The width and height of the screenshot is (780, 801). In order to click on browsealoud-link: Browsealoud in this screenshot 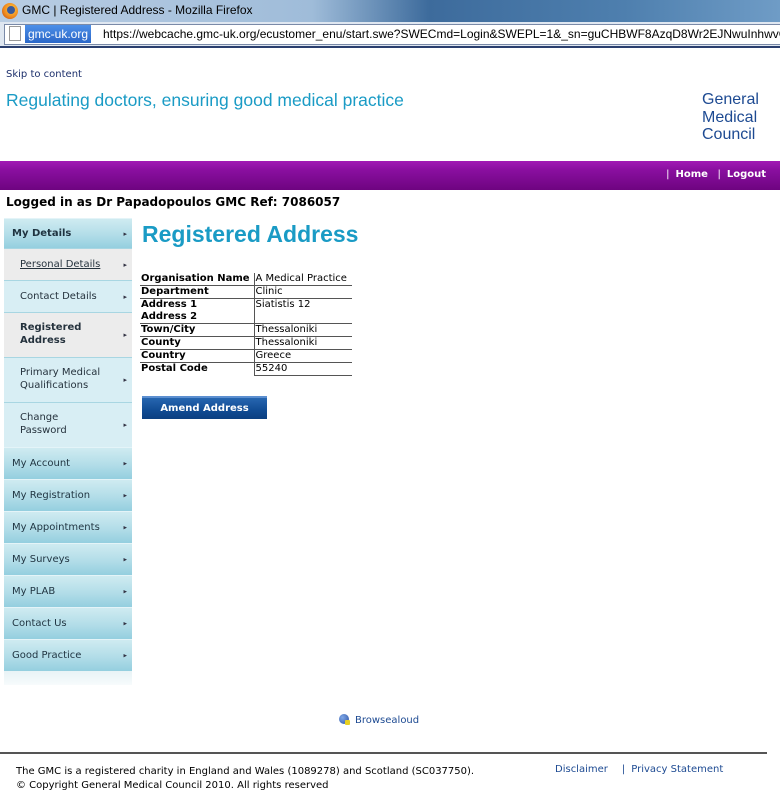, I will do `click(379, 720)`.